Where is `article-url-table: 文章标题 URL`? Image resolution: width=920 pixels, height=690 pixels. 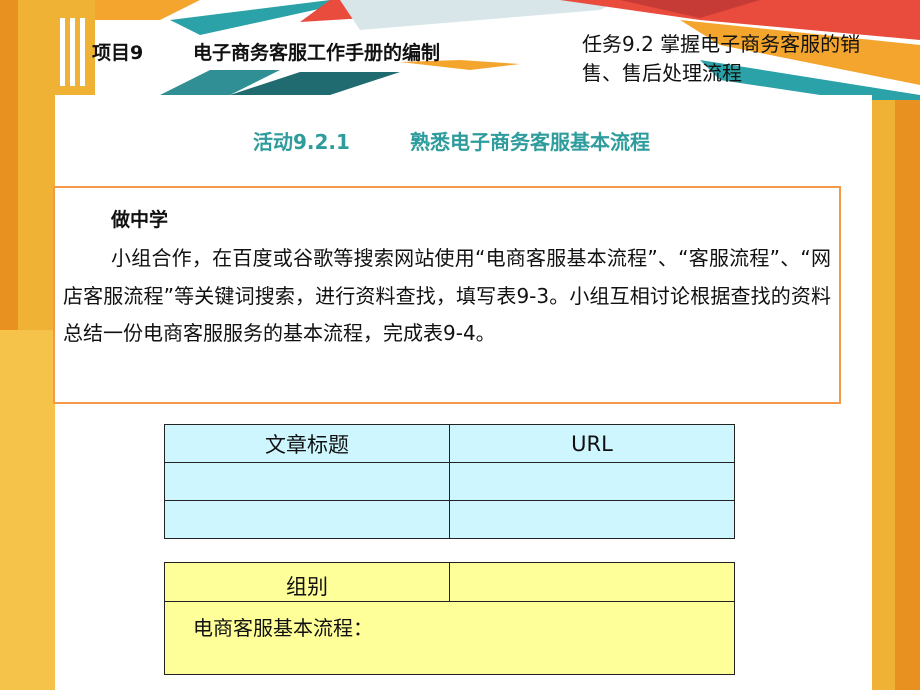
article-url-table: 文章标题 URL is located at coordinates (449, 481).